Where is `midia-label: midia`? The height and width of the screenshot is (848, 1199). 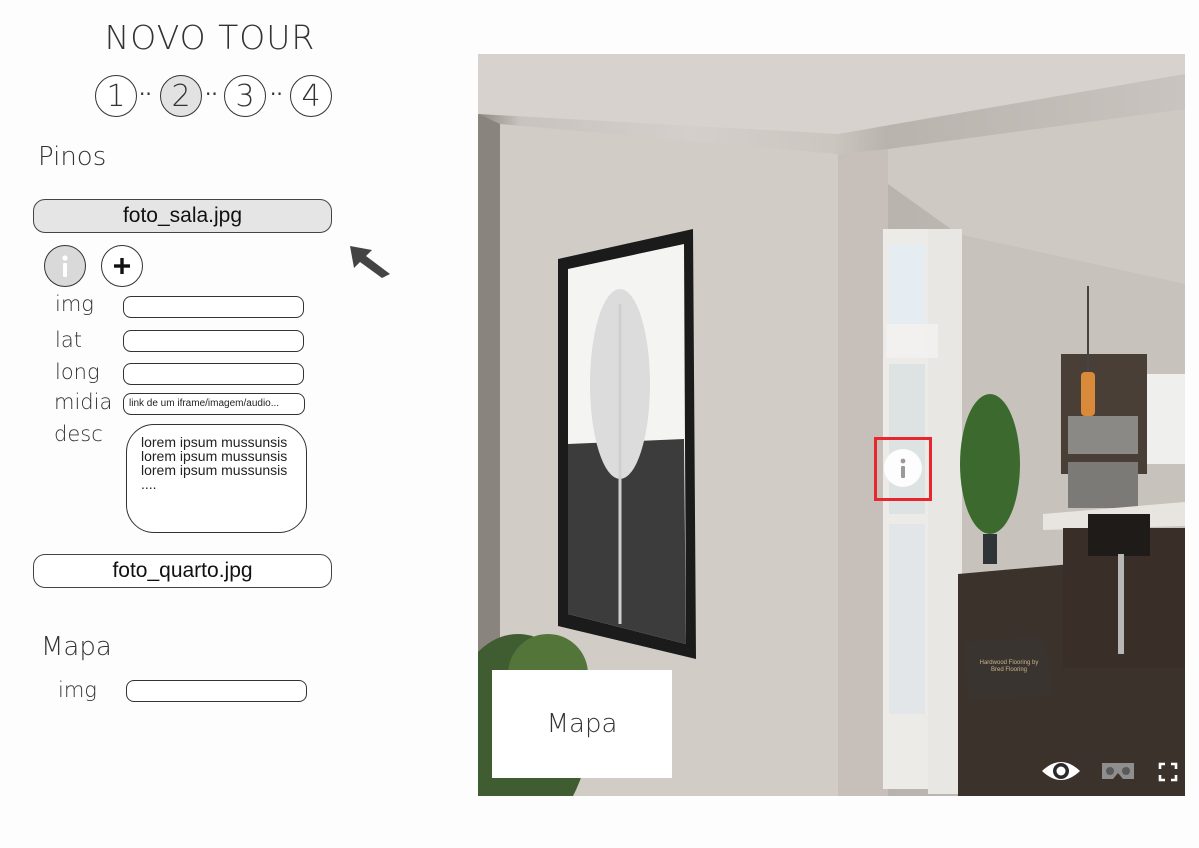 midia-label: midia is located at coordinates (83, 402).